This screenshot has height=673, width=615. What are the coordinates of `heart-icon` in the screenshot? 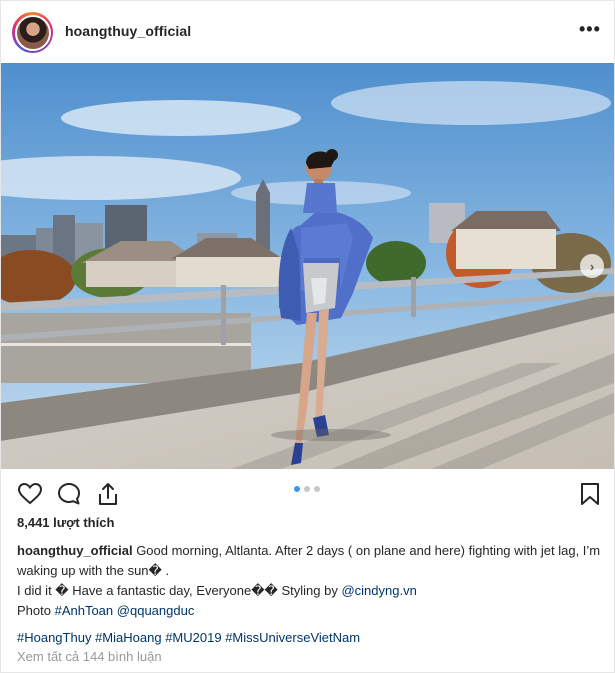 It's located at (30, 494).